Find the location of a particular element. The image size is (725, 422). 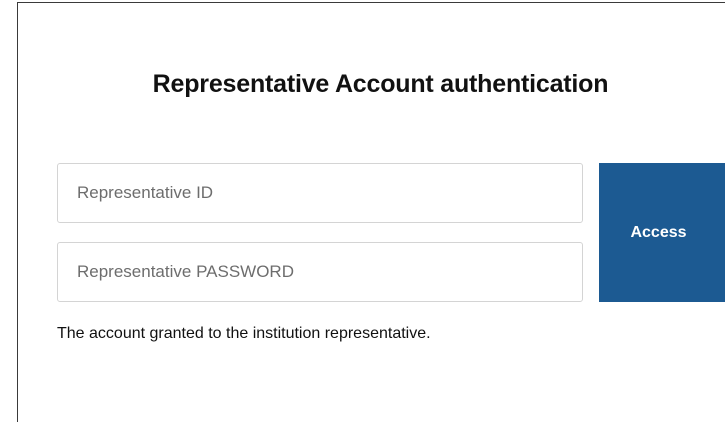

page-title: Representative Account authentication is located at coordinates (380, 84).